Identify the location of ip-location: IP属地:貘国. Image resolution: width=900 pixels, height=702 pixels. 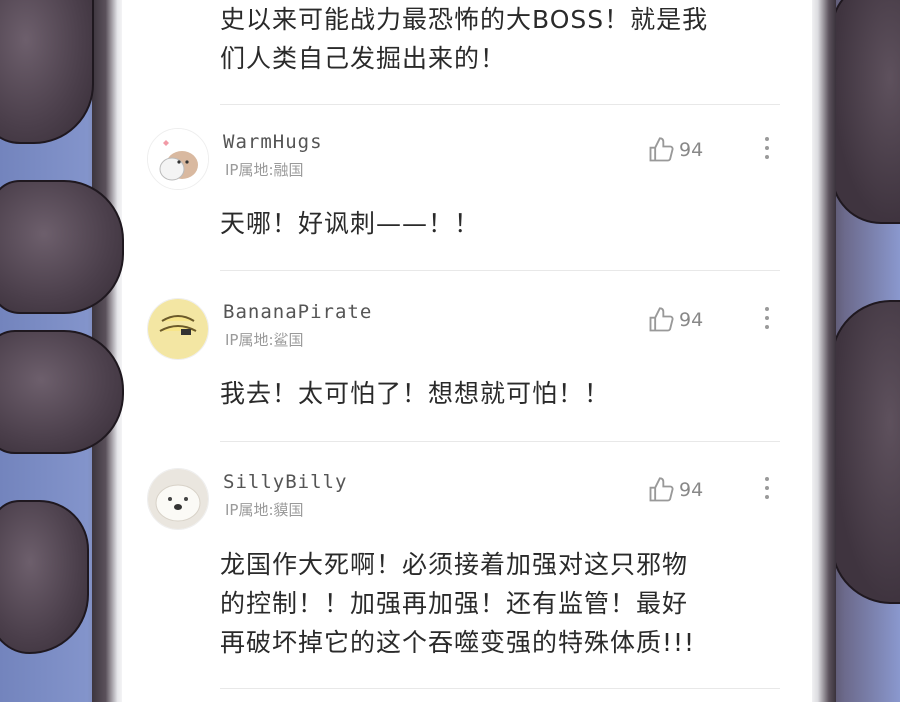
(264, 510).